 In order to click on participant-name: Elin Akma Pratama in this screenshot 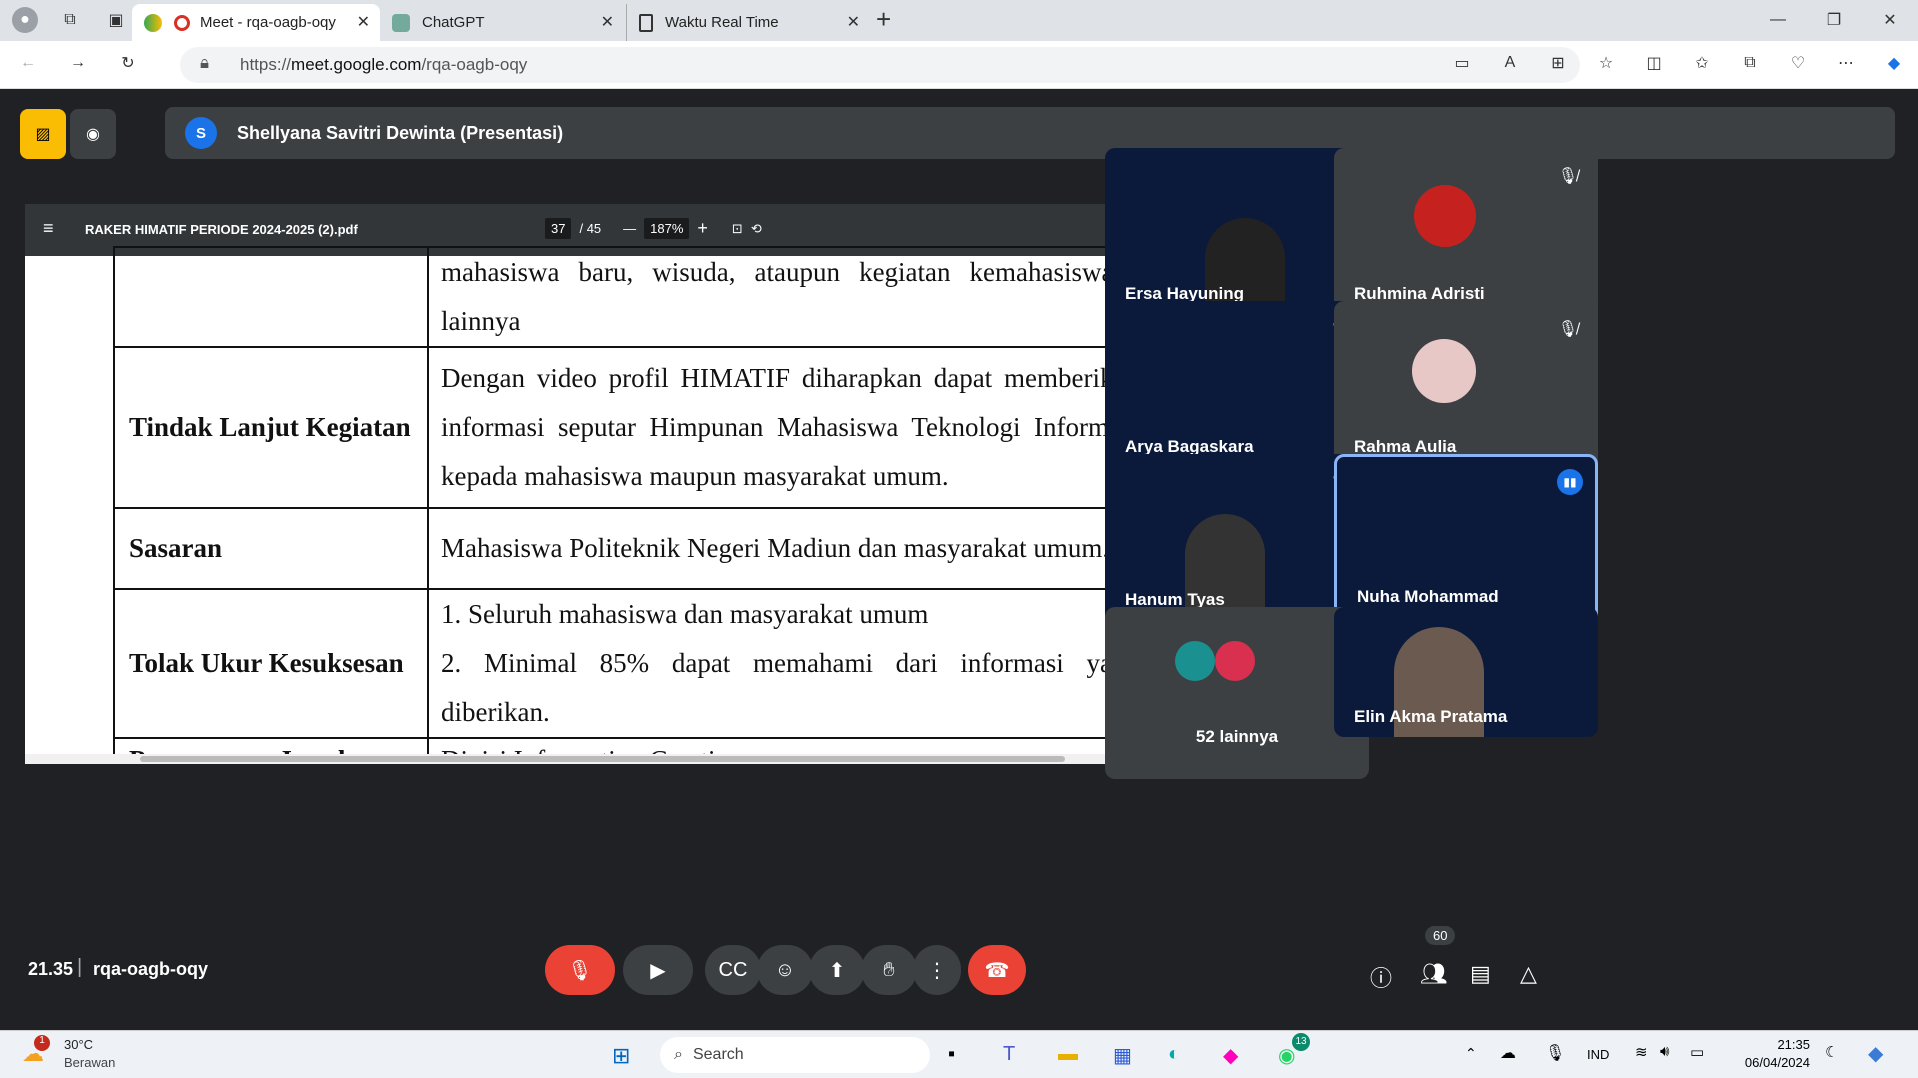, I will do `click(1431, 716)`.